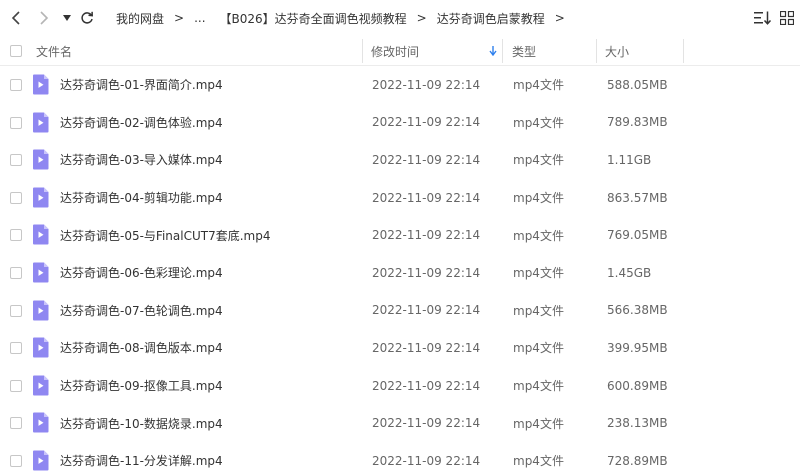  Describe the element at coordinates (16, 51) in the screenshot. I see `select-all-checkbox` at that location.